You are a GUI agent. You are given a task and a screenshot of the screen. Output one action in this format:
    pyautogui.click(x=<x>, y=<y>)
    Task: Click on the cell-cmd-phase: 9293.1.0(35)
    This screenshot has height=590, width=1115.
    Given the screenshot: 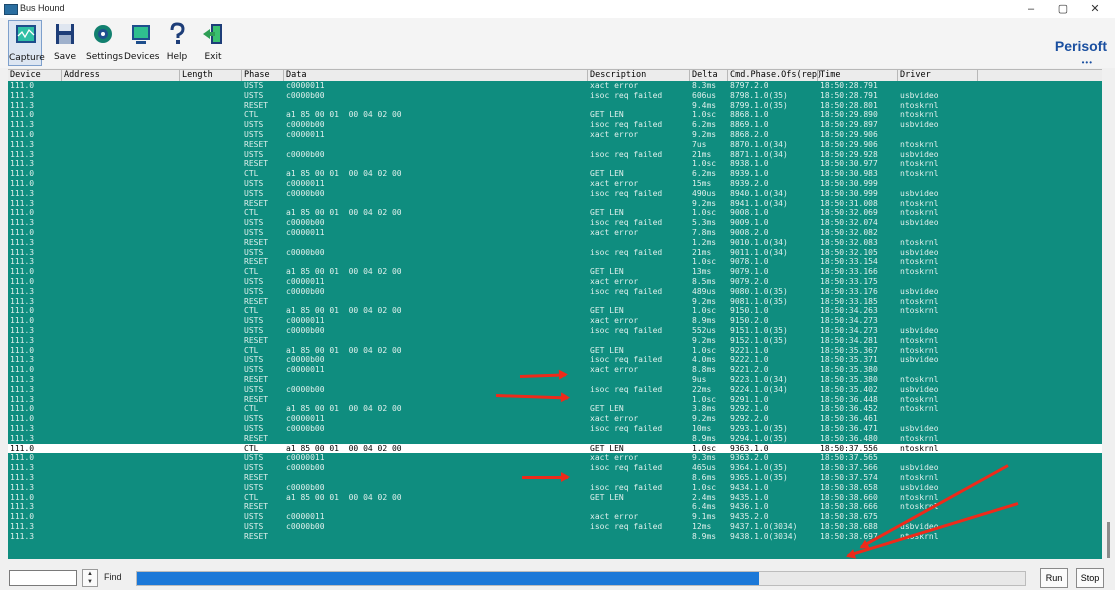 What is the action you would take?
    pyautogui.click(x=759, y=428)
    